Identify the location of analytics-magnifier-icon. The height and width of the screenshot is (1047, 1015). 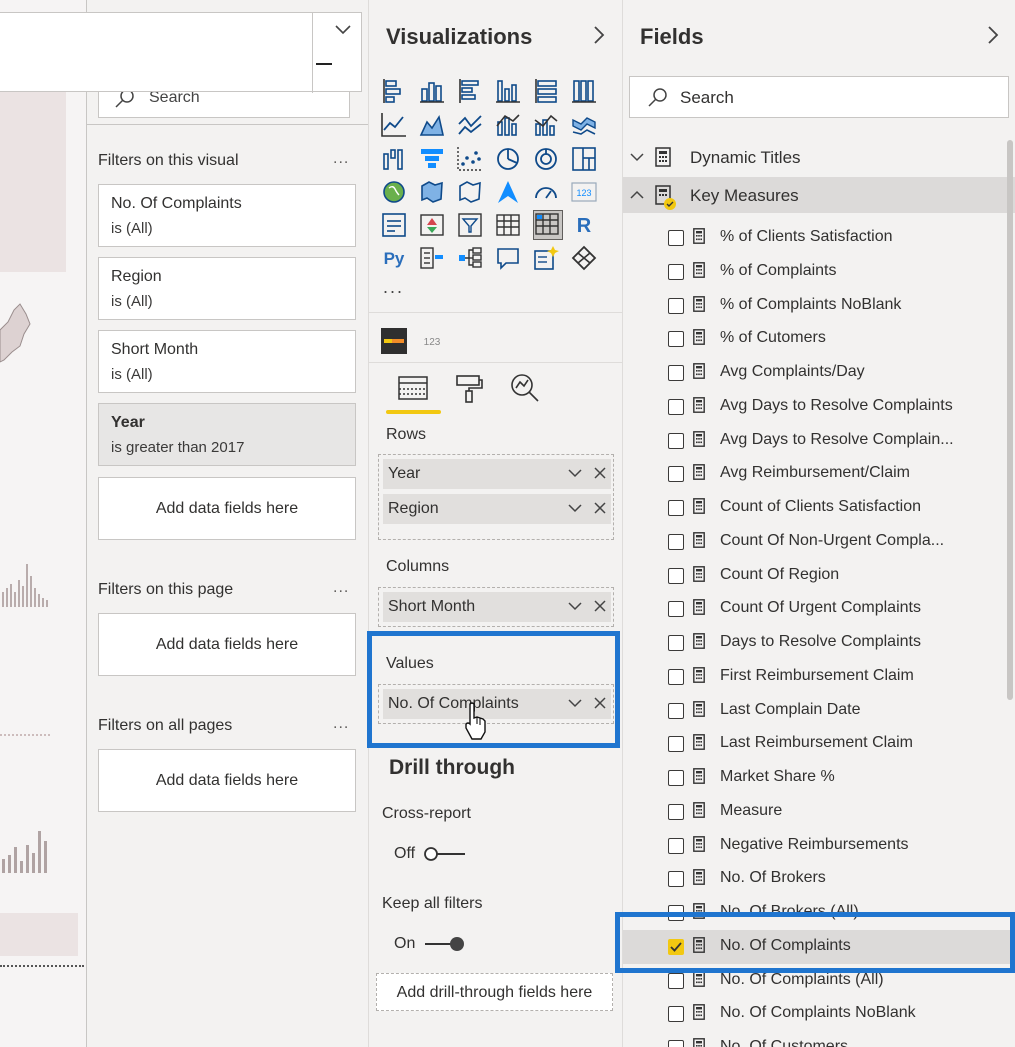
(525, 388).